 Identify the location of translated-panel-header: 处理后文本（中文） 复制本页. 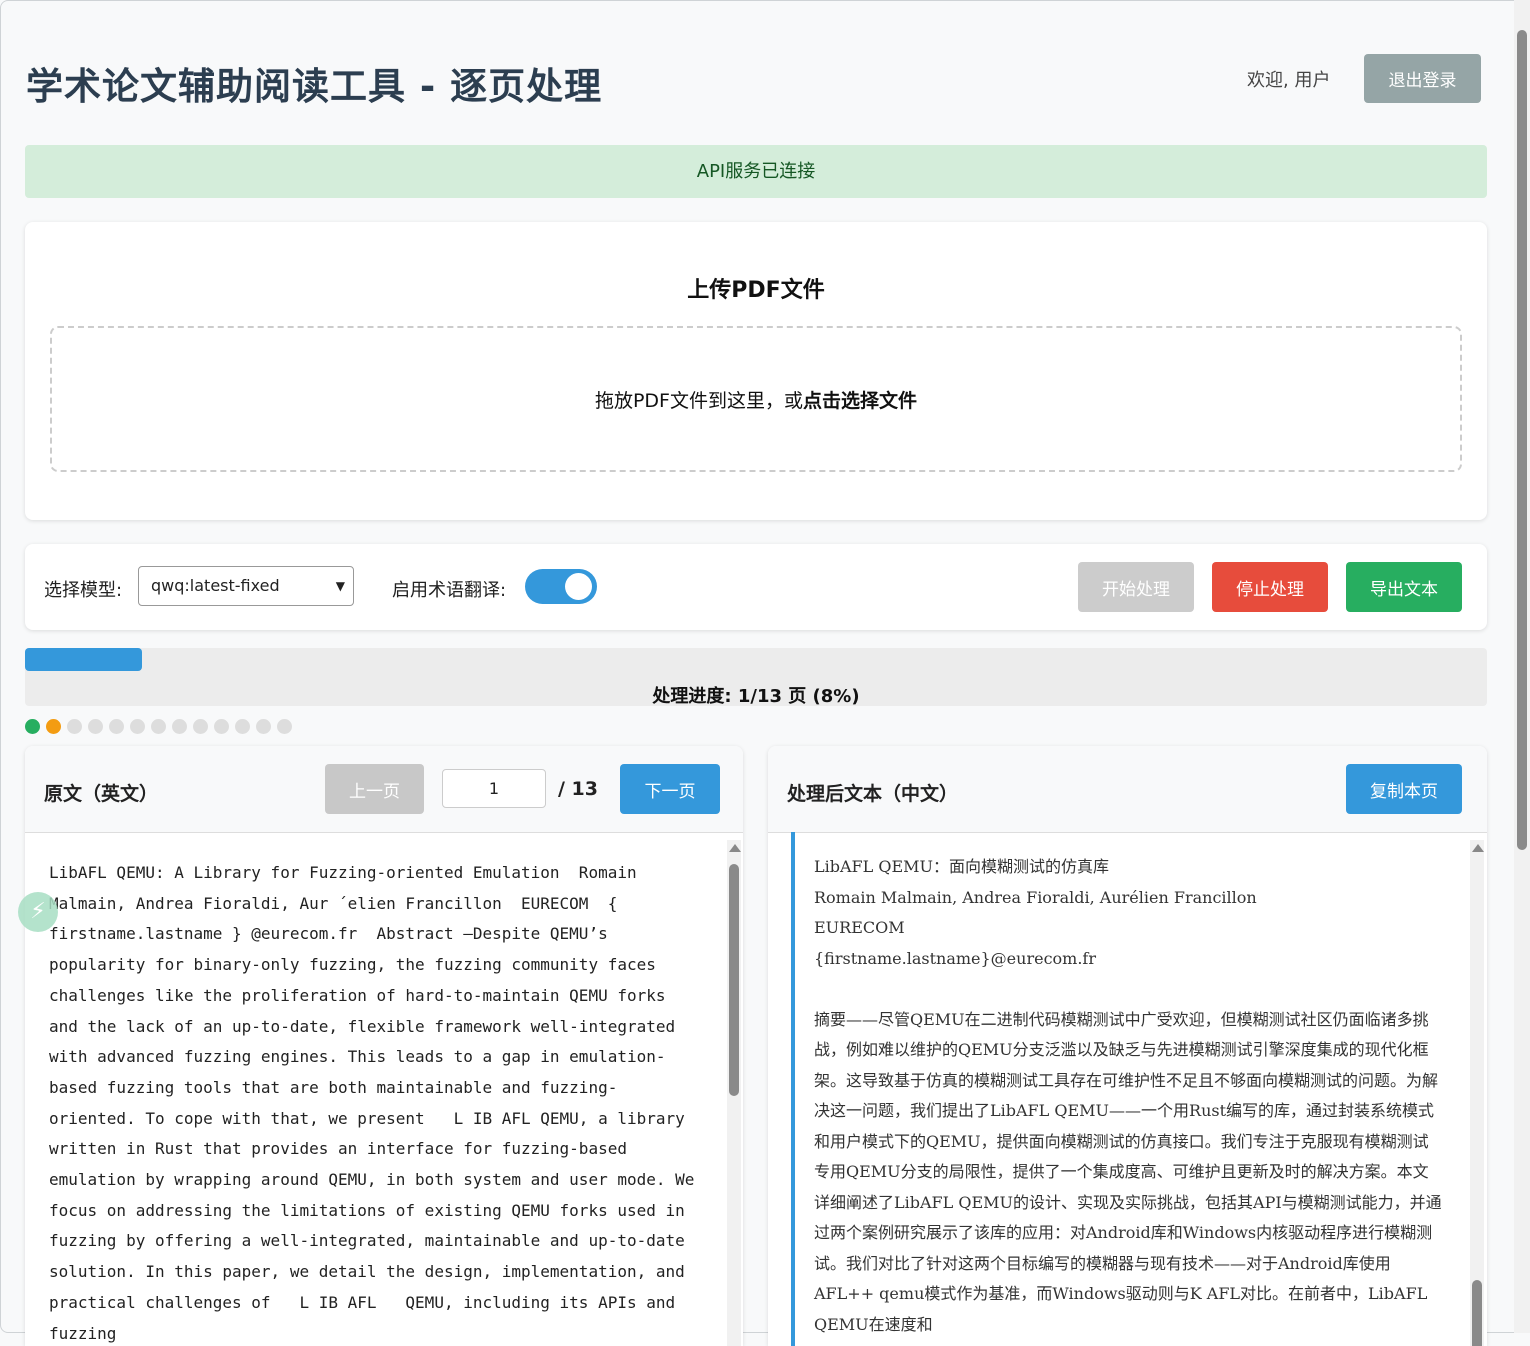
(1127, 789).